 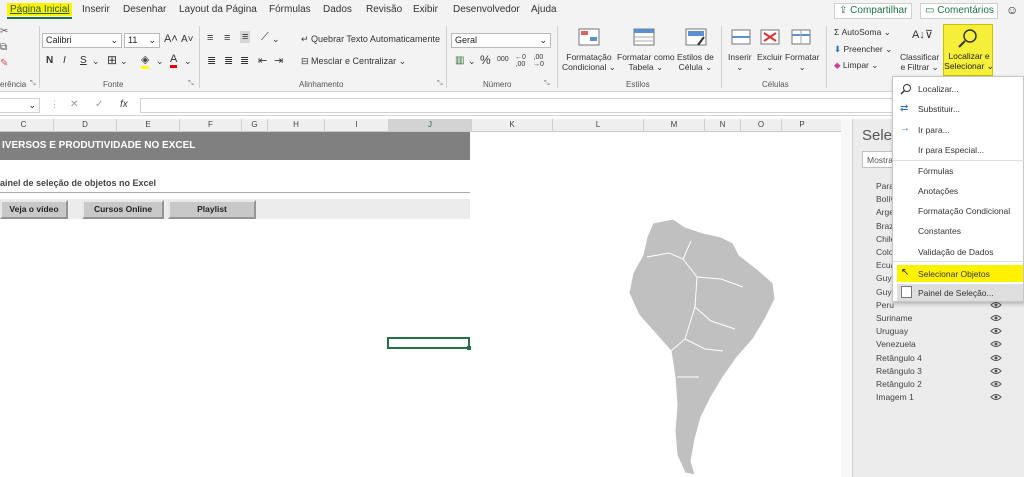 What do you see at coordinates (85, 124) in the screenshot?
I see `column-header-d: D` at bounding box center [85, 124].